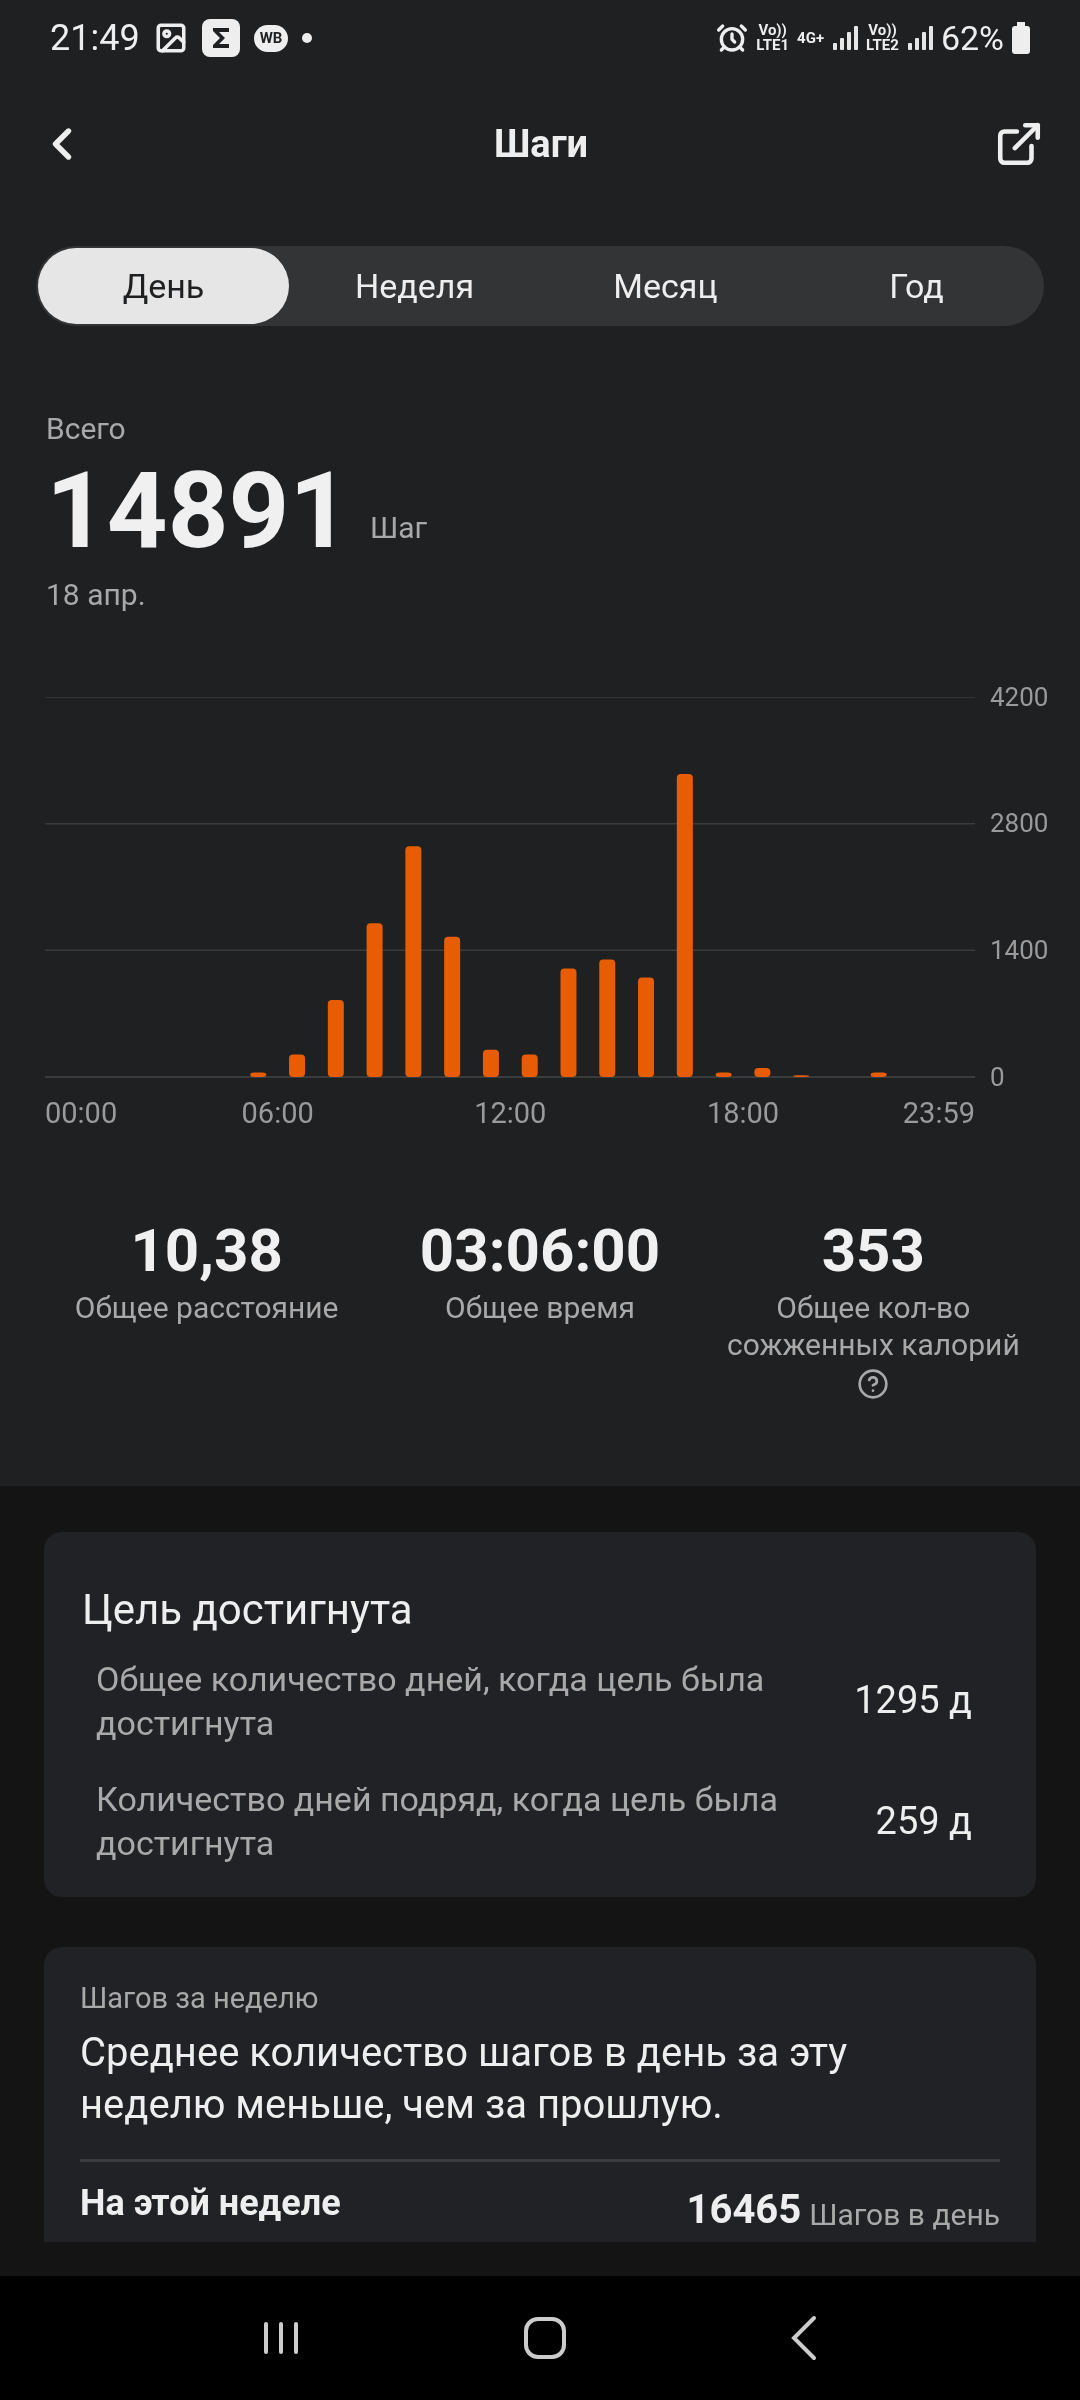 Image resolution: width=1080 pixels, height=2400 pixels. Describe the element at coordinates (464, 2078) in the screenshot. I see `week-message: Среднее количество шагов в день за эту неделю меньше, чем за прошлую.` at that location.